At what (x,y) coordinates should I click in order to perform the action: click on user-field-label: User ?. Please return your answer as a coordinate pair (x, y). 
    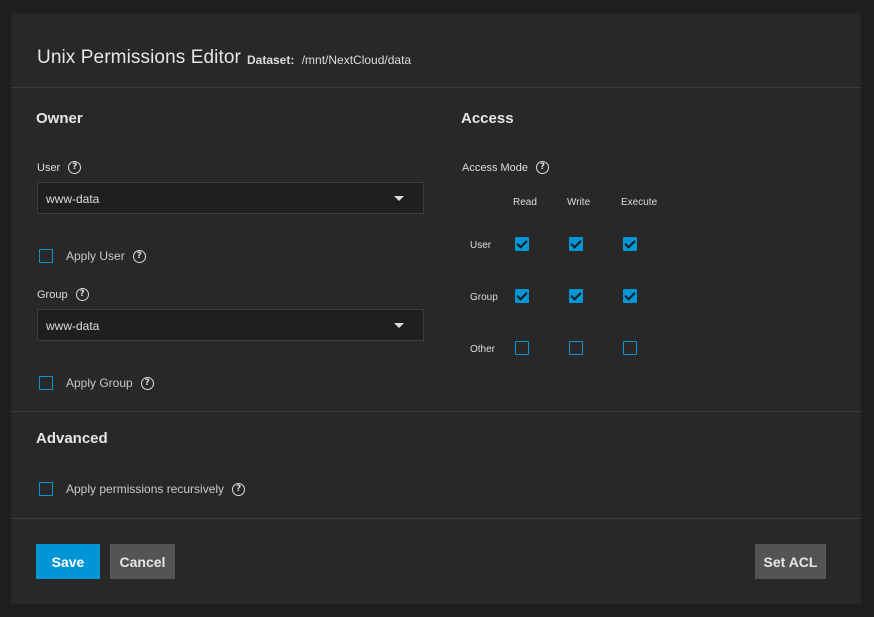
    Looking at the image, I should click on (59, 167).